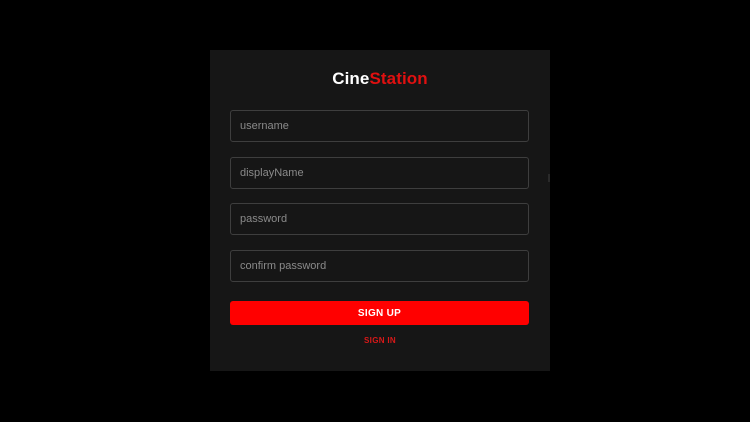 The height and width of the screenshot is (422, 750). I want to click on brand-logo-part2: Station, so click(398, 78).